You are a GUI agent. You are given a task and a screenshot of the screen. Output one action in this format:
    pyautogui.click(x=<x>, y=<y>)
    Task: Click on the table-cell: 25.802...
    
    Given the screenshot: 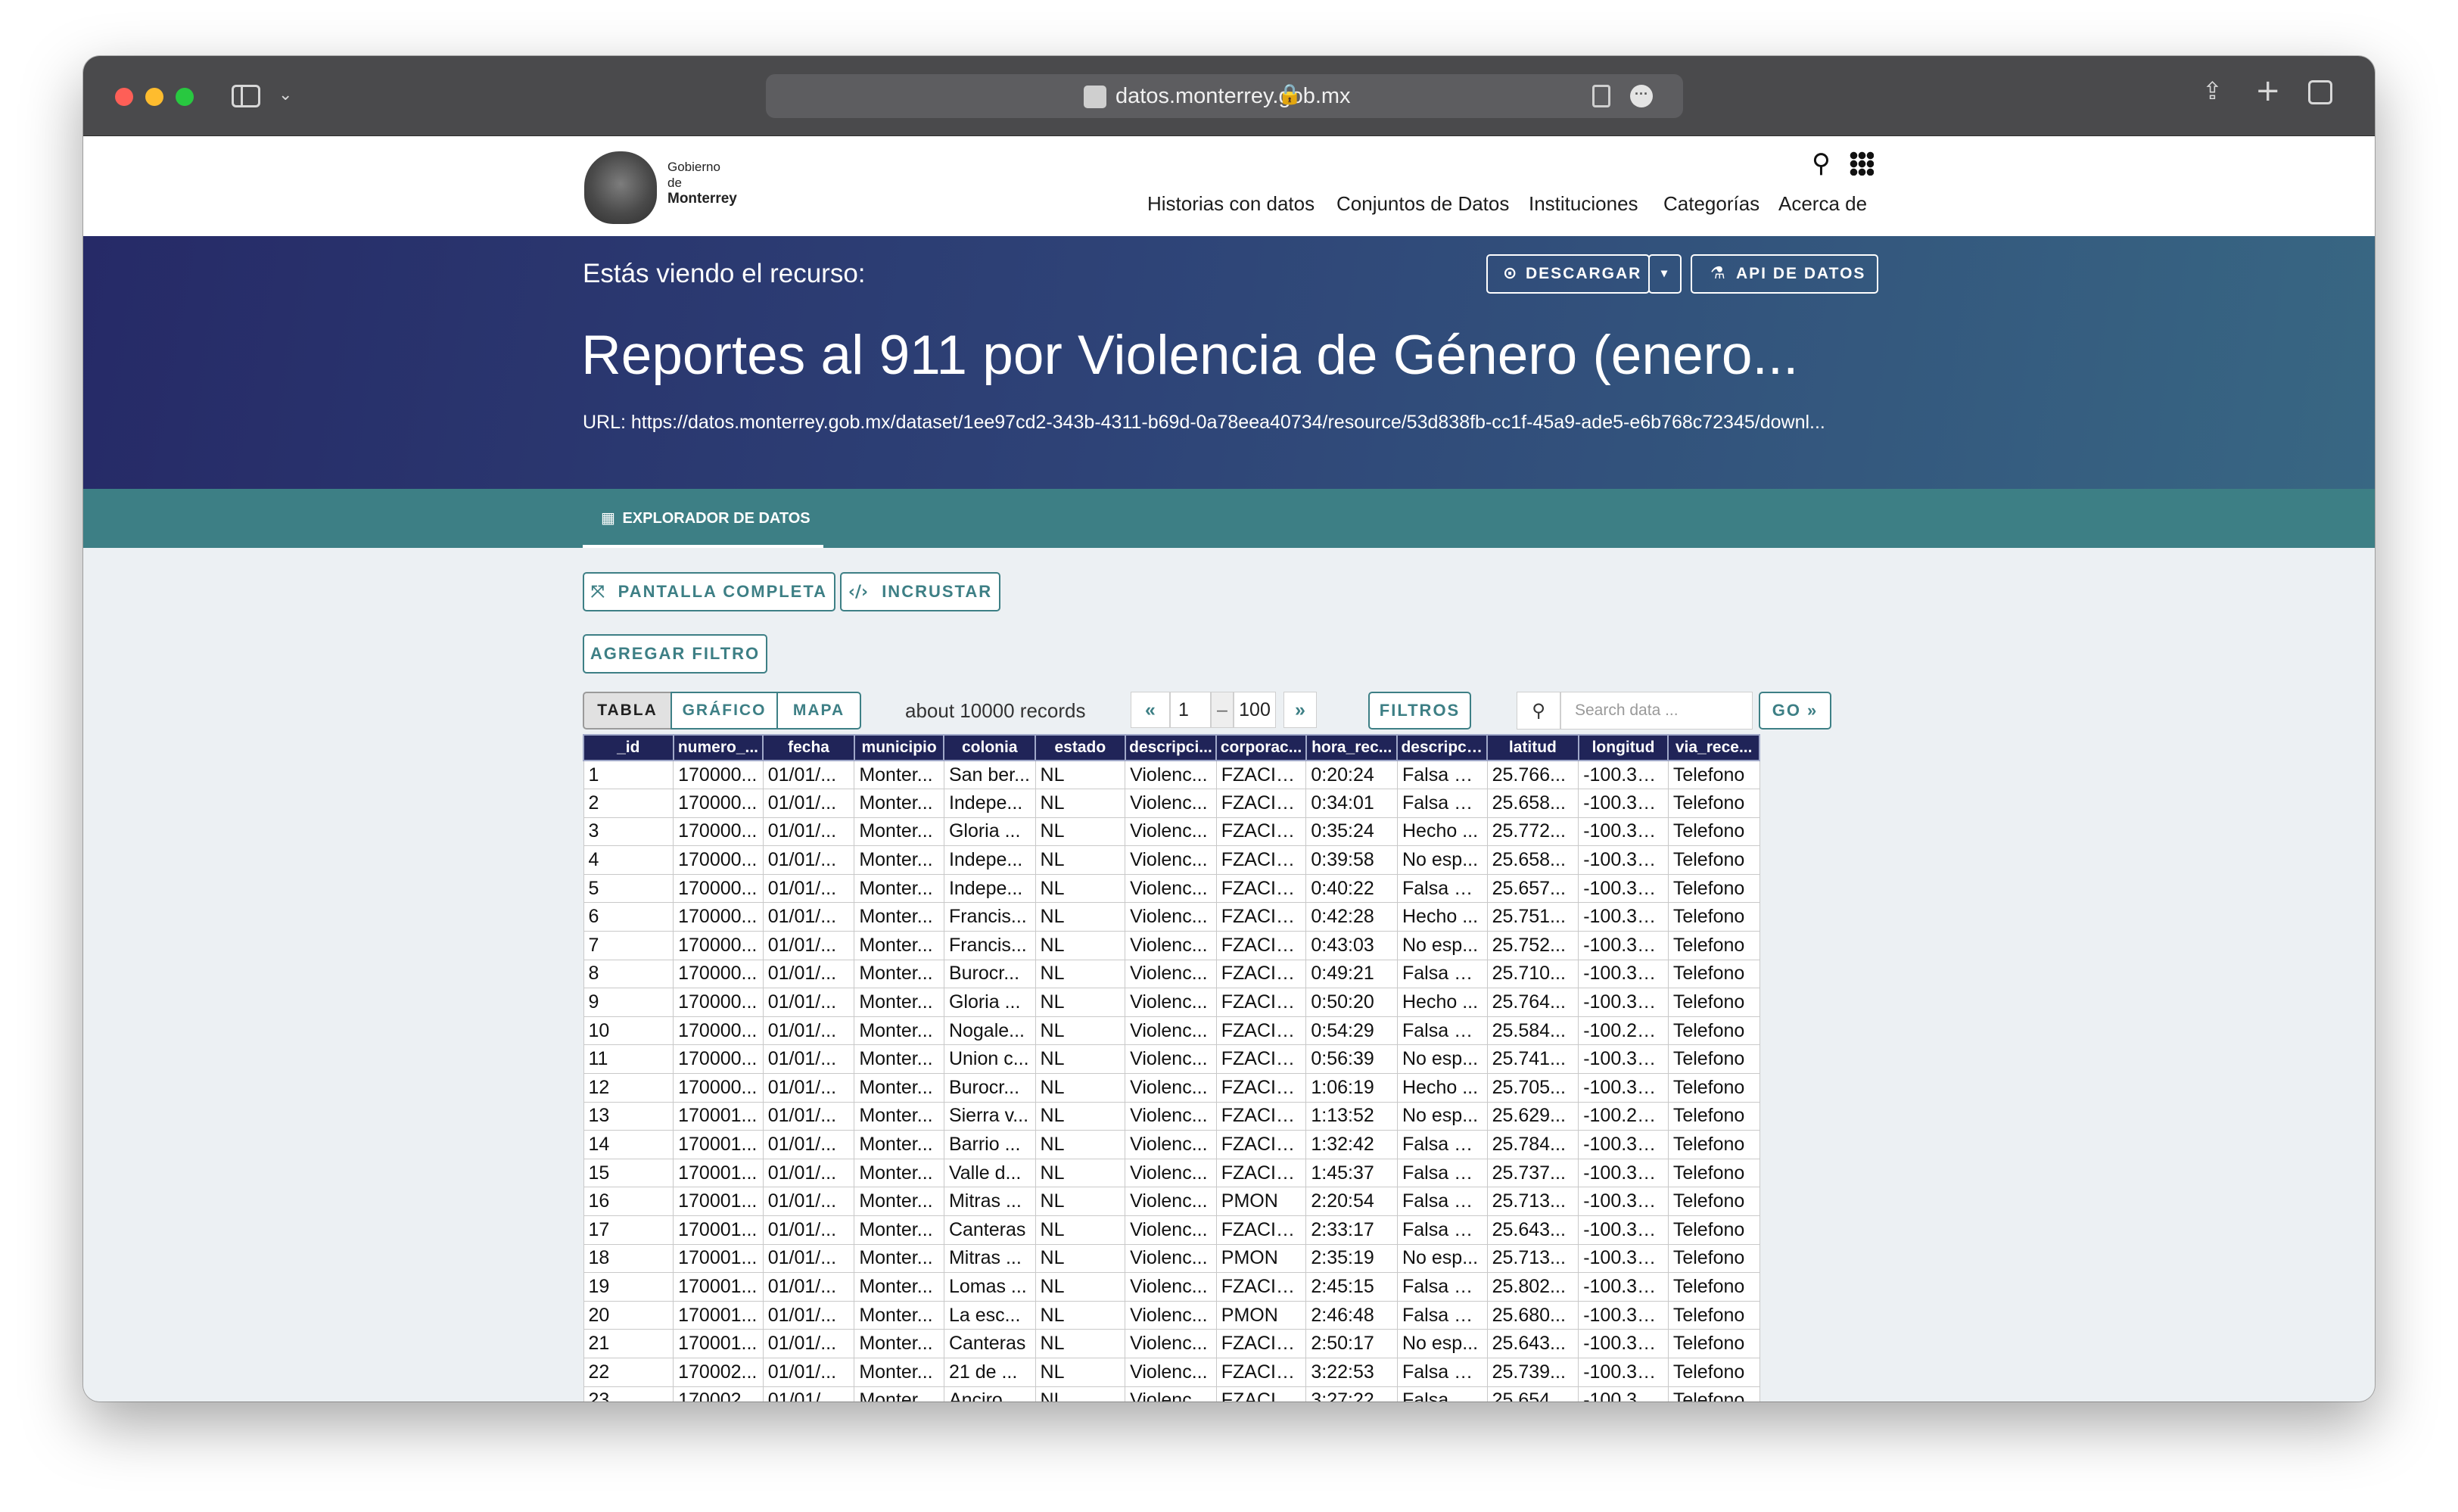 What is the action you would take?
    pyautogui.click(x=1533, y=1287)
    